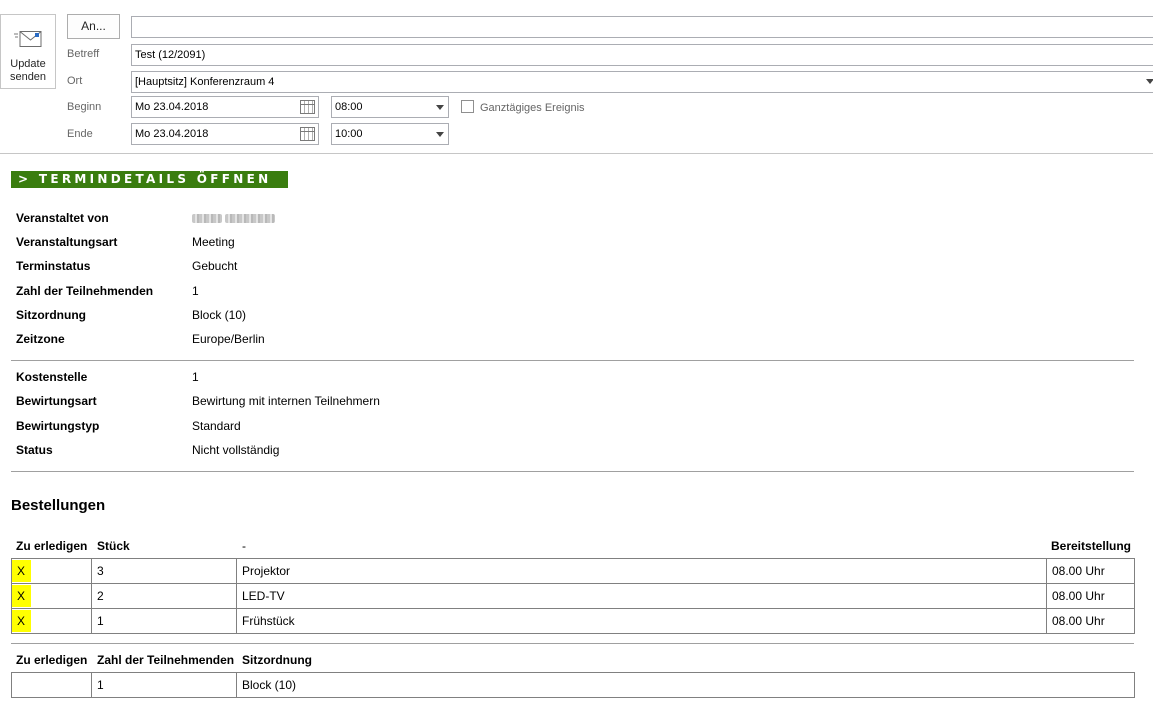  I want to click on detail-value: Europe/Berlin, so click(228, 339).